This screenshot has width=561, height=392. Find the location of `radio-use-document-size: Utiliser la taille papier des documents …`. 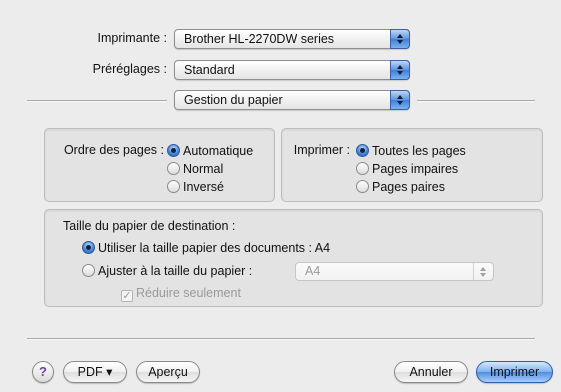

radio-use-document-size: Utiliser la taille papier des documents … is located at coordinates (206, 248).